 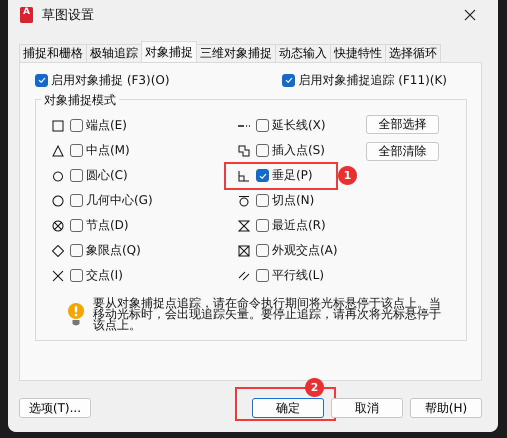 What do you see at coordinates (108, 150) in the screenshot?
I see `checkbox-label: 中点(M)` at bounding box center [108, 150].